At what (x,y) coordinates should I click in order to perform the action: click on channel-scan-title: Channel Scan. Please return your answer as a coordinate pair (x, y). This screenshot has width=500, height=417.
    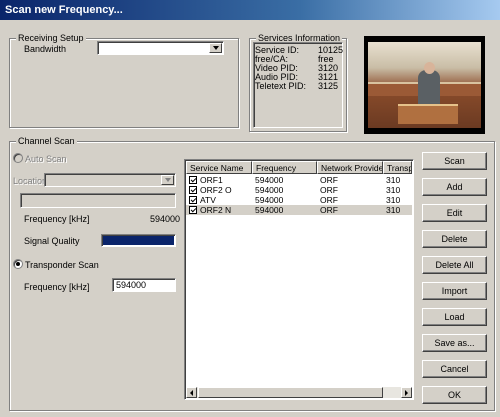
    Looking at the image, I should click on (46, 141).